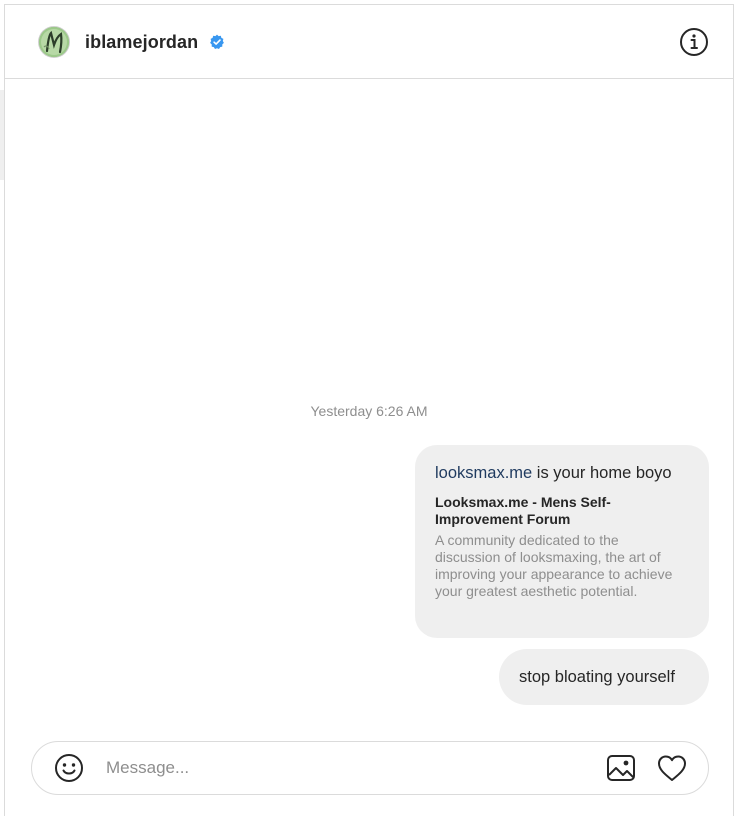 The height and width of the screenshot is (816, 742). Describe the element at coordinates (602, 473) in the screenshot. I see `message-text-suffix: is your home boyo` at that location.